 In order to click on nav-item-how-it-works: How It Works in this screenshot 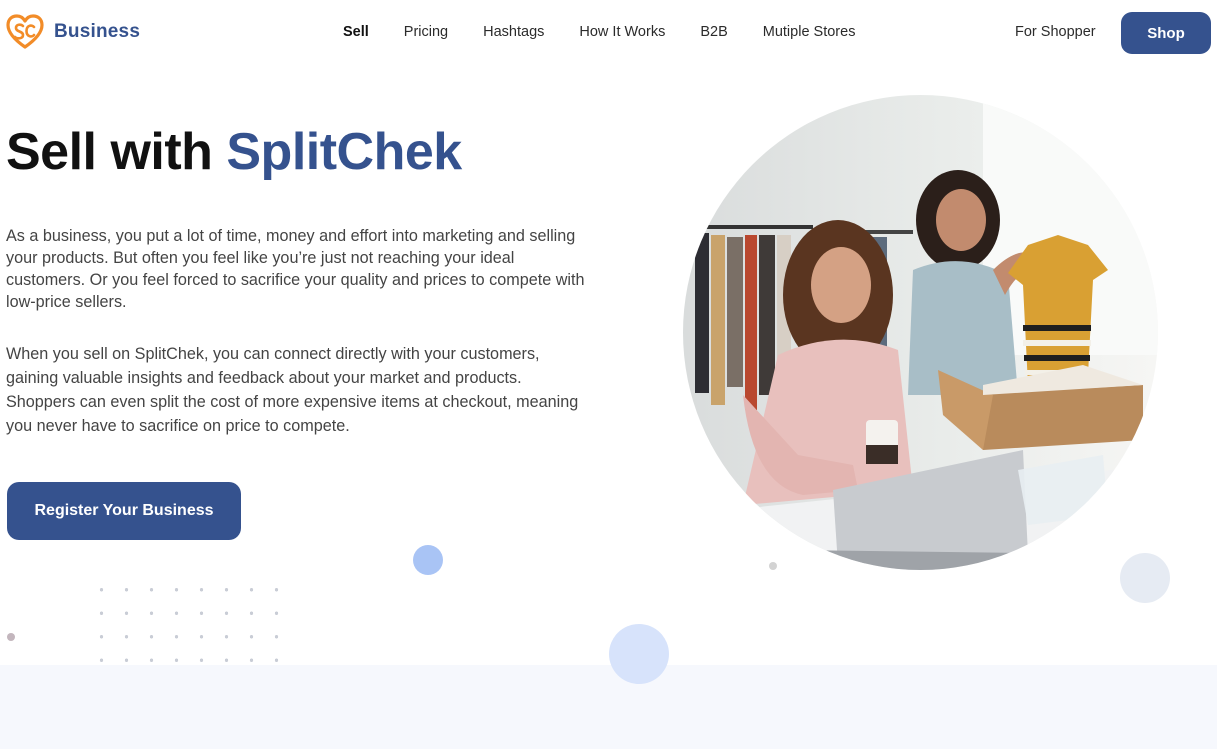, I will do `click(622, 32)`.